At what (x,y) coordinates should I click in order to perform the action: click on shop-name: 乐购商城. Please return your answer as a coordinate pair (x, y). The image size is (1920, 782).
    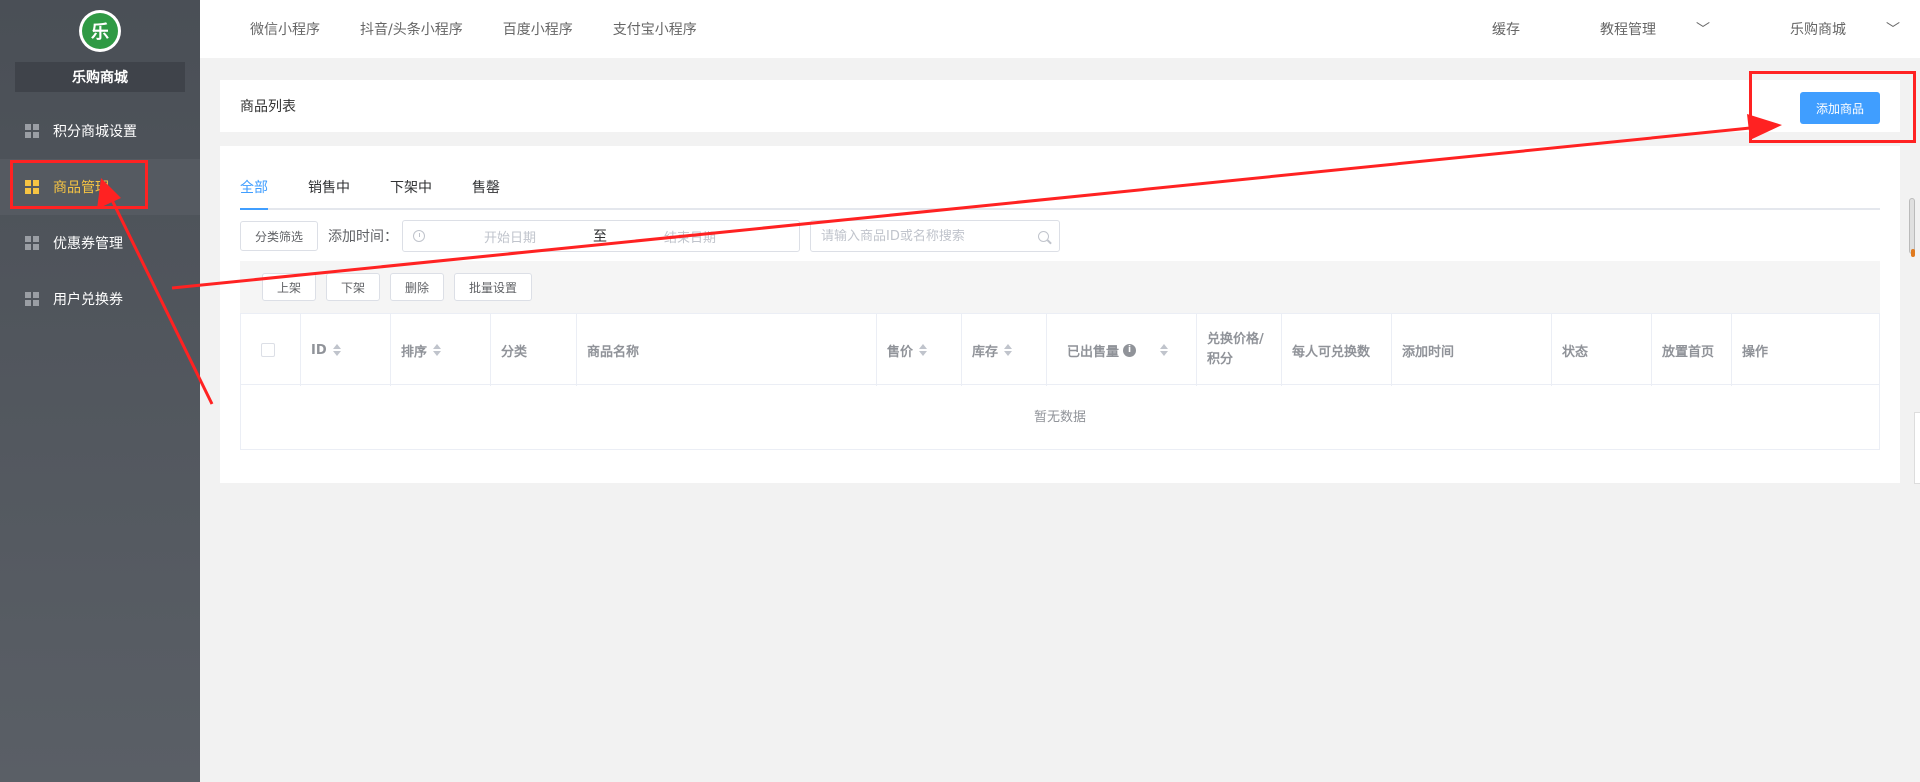
    Looking at the image, I should click on (100, 77).